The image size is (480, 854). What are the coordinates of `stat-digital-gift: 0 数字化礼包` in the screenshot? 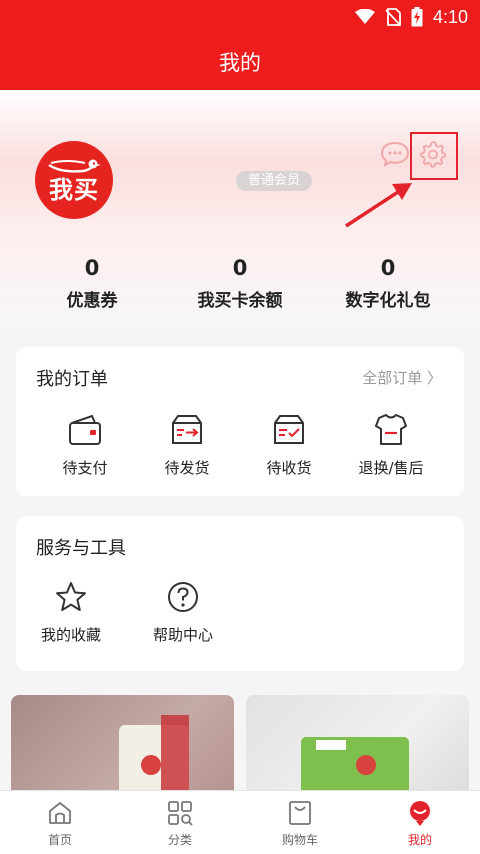 It's located at (388, 280).